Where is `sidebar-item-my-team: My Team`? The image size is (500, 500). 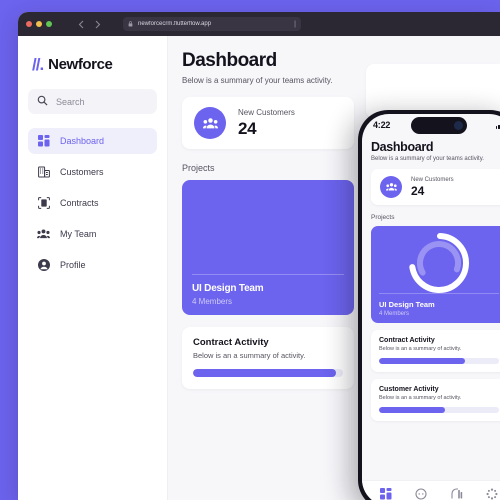 sidebar-item-my-team: My Team is located at coordinates (92, 234).